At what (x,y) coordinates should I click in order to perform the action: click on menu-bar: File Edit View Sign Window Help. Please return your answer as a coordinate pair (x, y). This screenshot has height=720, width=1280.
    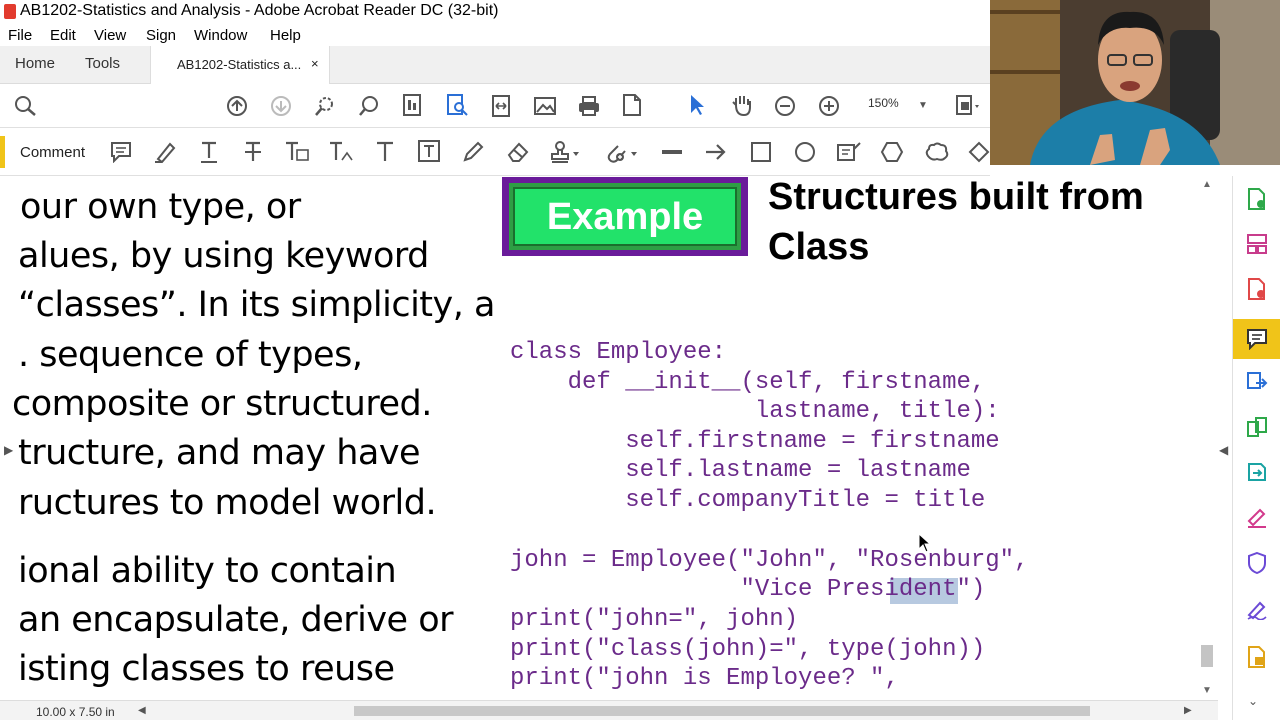
    Looking at the image, I should click on (495, 35).